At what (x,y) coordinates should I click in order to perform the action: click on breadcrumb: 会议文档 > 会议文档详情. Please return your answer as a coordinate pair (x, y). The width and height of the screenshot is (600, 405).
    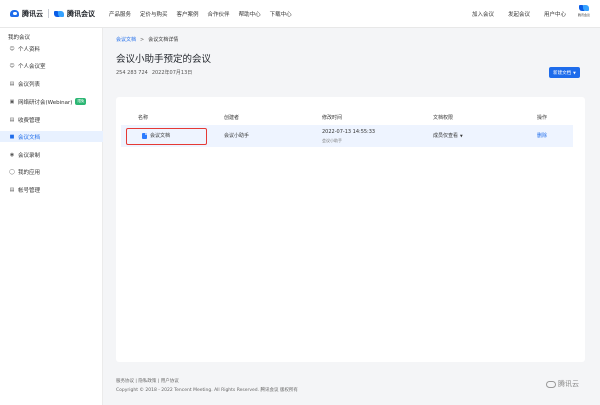
    Looking at the image, I should click on (147, 39).